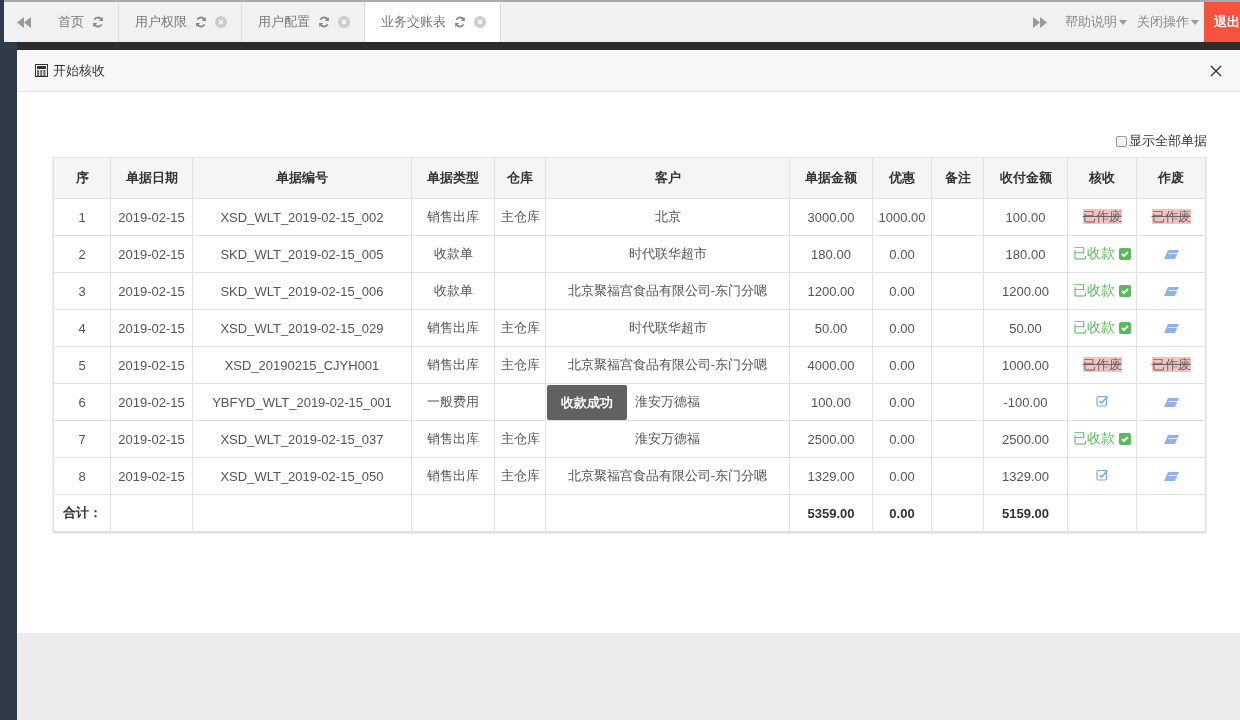  I want to click on table-cell: -100.00, so click(1025, 402).